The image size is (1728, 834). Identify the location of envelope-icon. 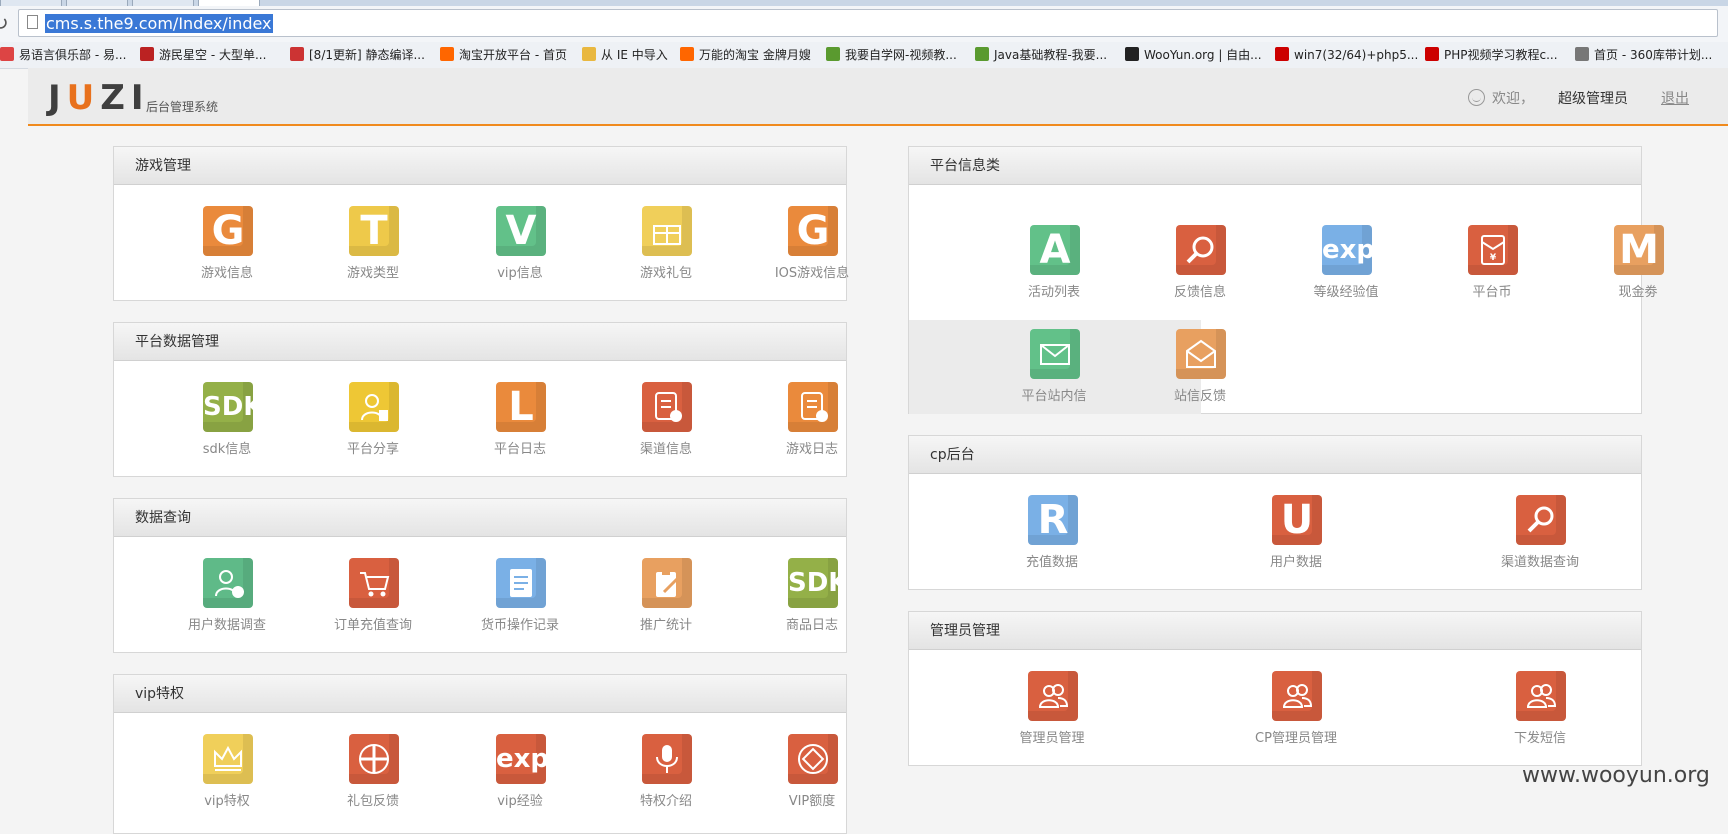
(1055, 354).